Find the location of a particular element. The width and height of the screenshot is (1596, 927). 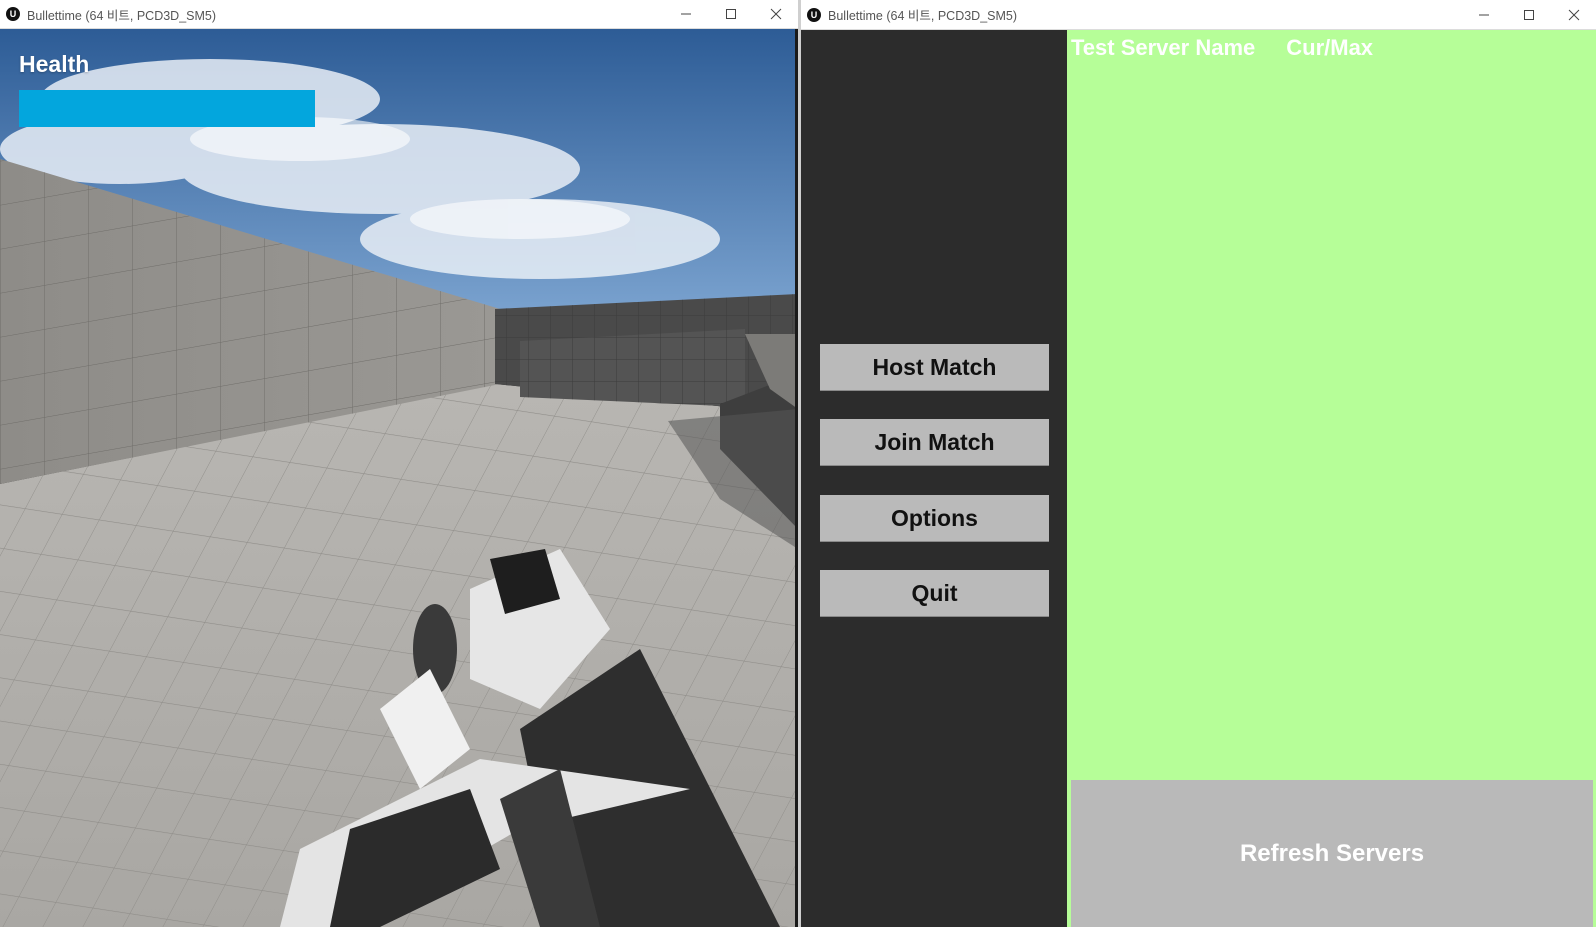

server-name-column-header: Test Server Name is located at coordinates (1163, 47).